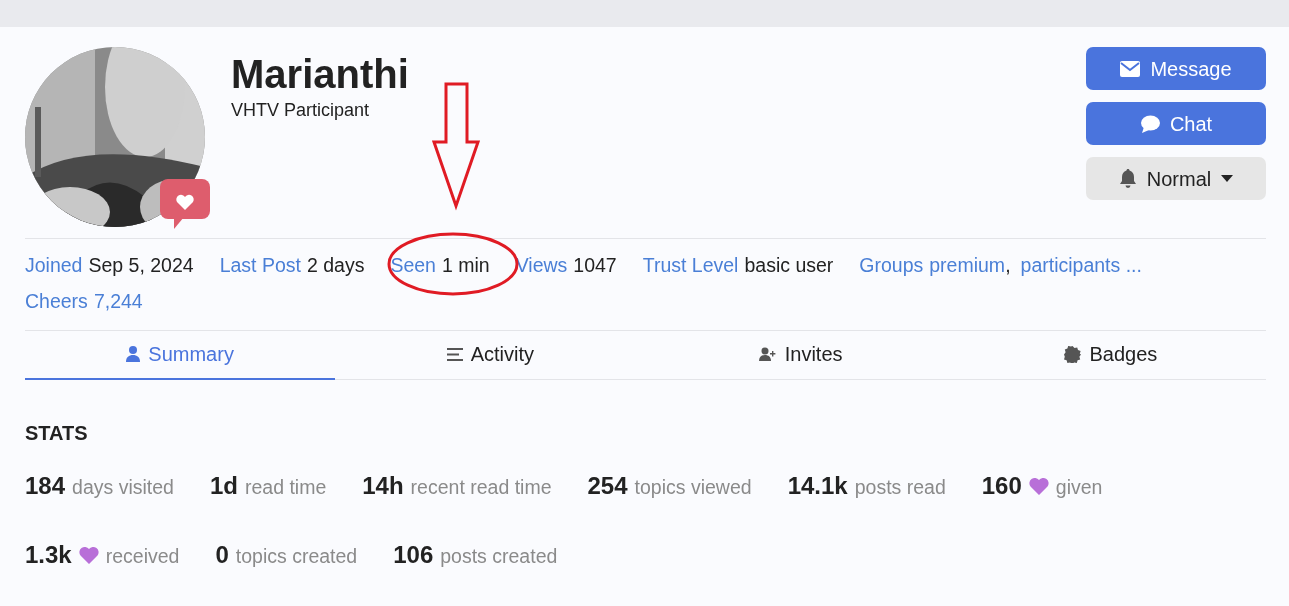  I want to click on envelope-icon, so click(1130, 68).